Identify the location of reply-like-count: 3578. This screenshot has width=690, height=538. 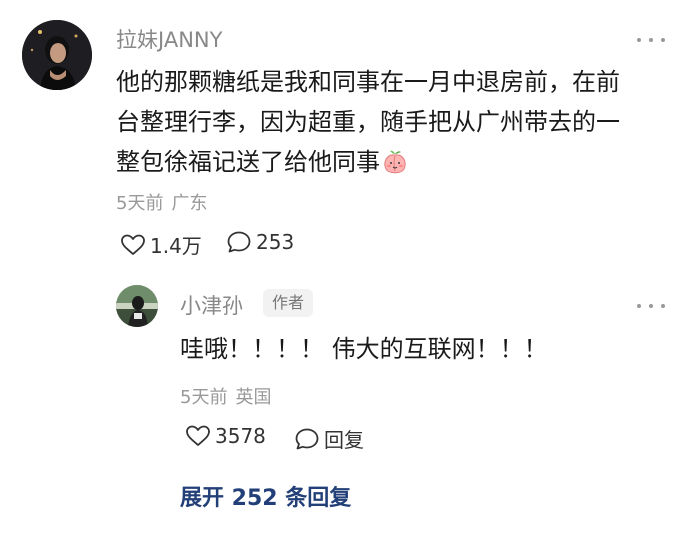
(240, 436).